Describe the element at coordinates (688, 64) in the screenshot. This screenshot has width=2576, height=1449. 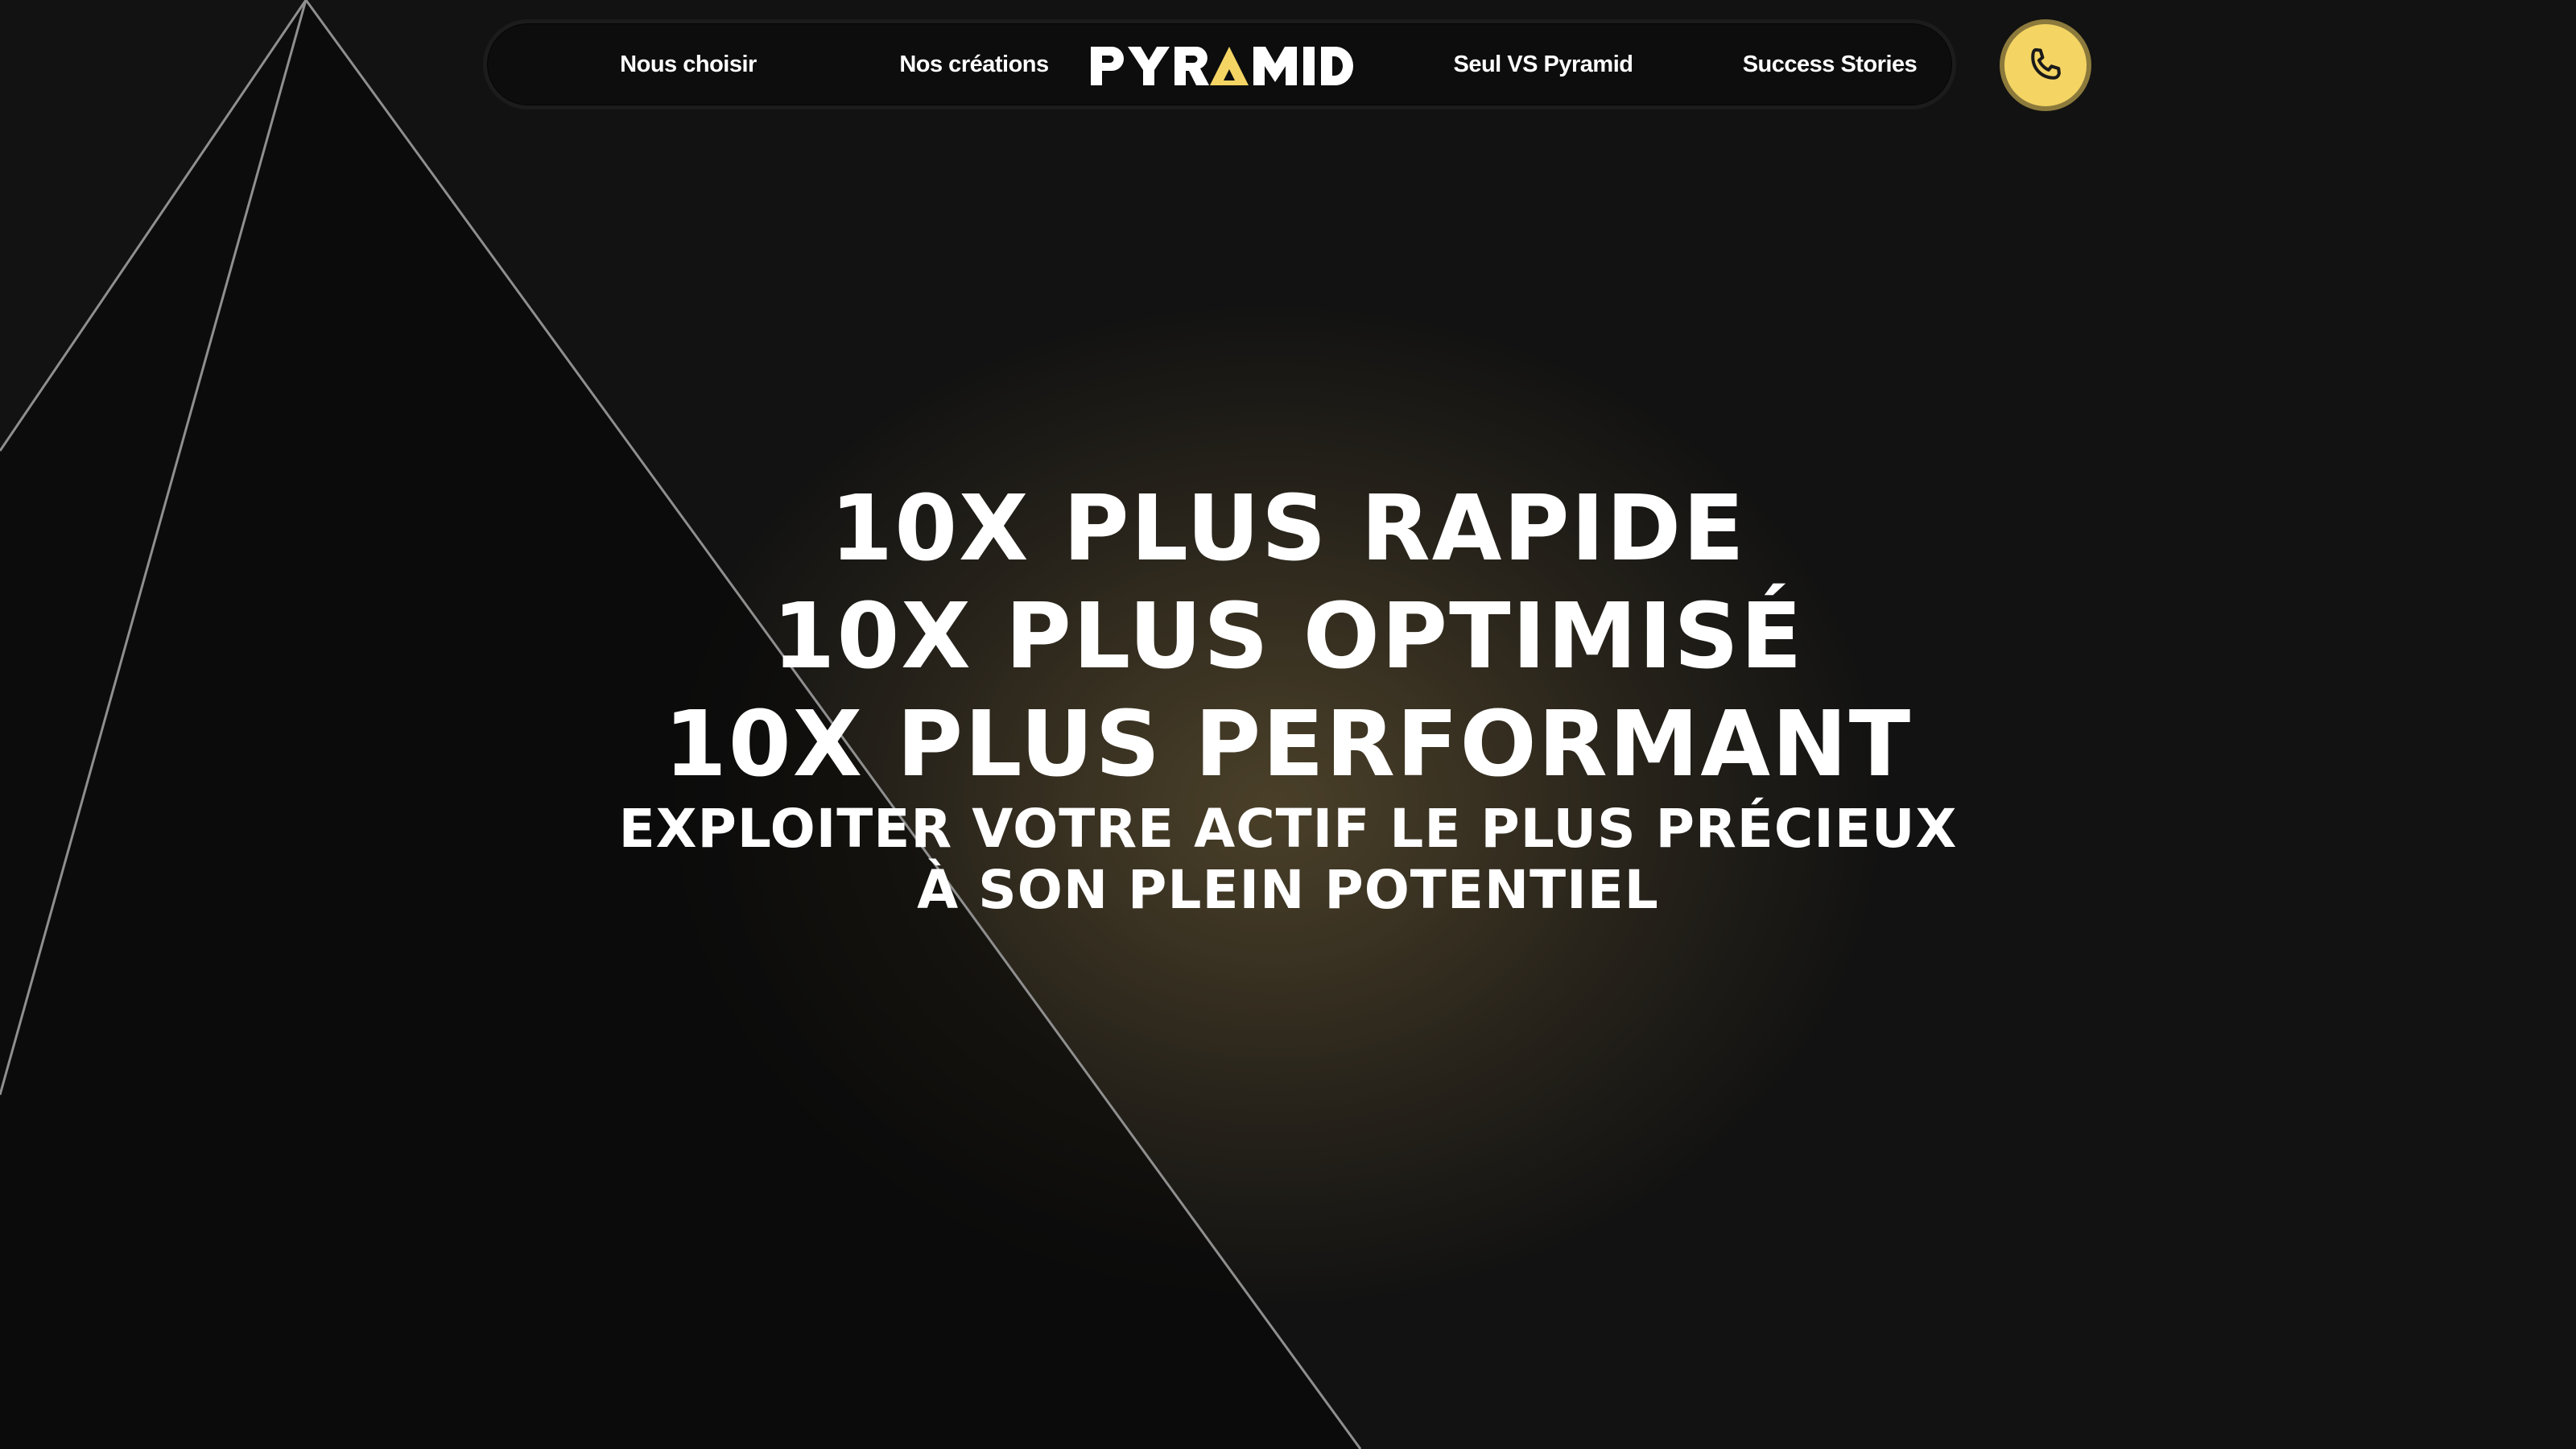
I see `nav-nous-choisir: Nous choisir` at that location.